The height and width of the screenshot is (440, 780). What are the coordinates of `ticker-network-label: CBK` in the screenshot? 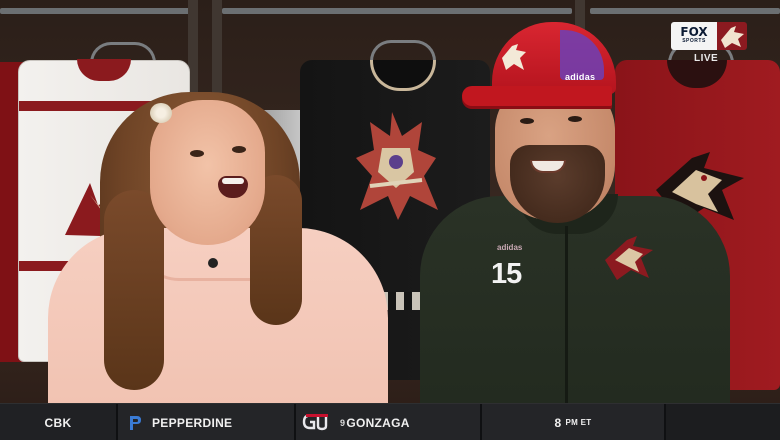 It's located at (58, 422).